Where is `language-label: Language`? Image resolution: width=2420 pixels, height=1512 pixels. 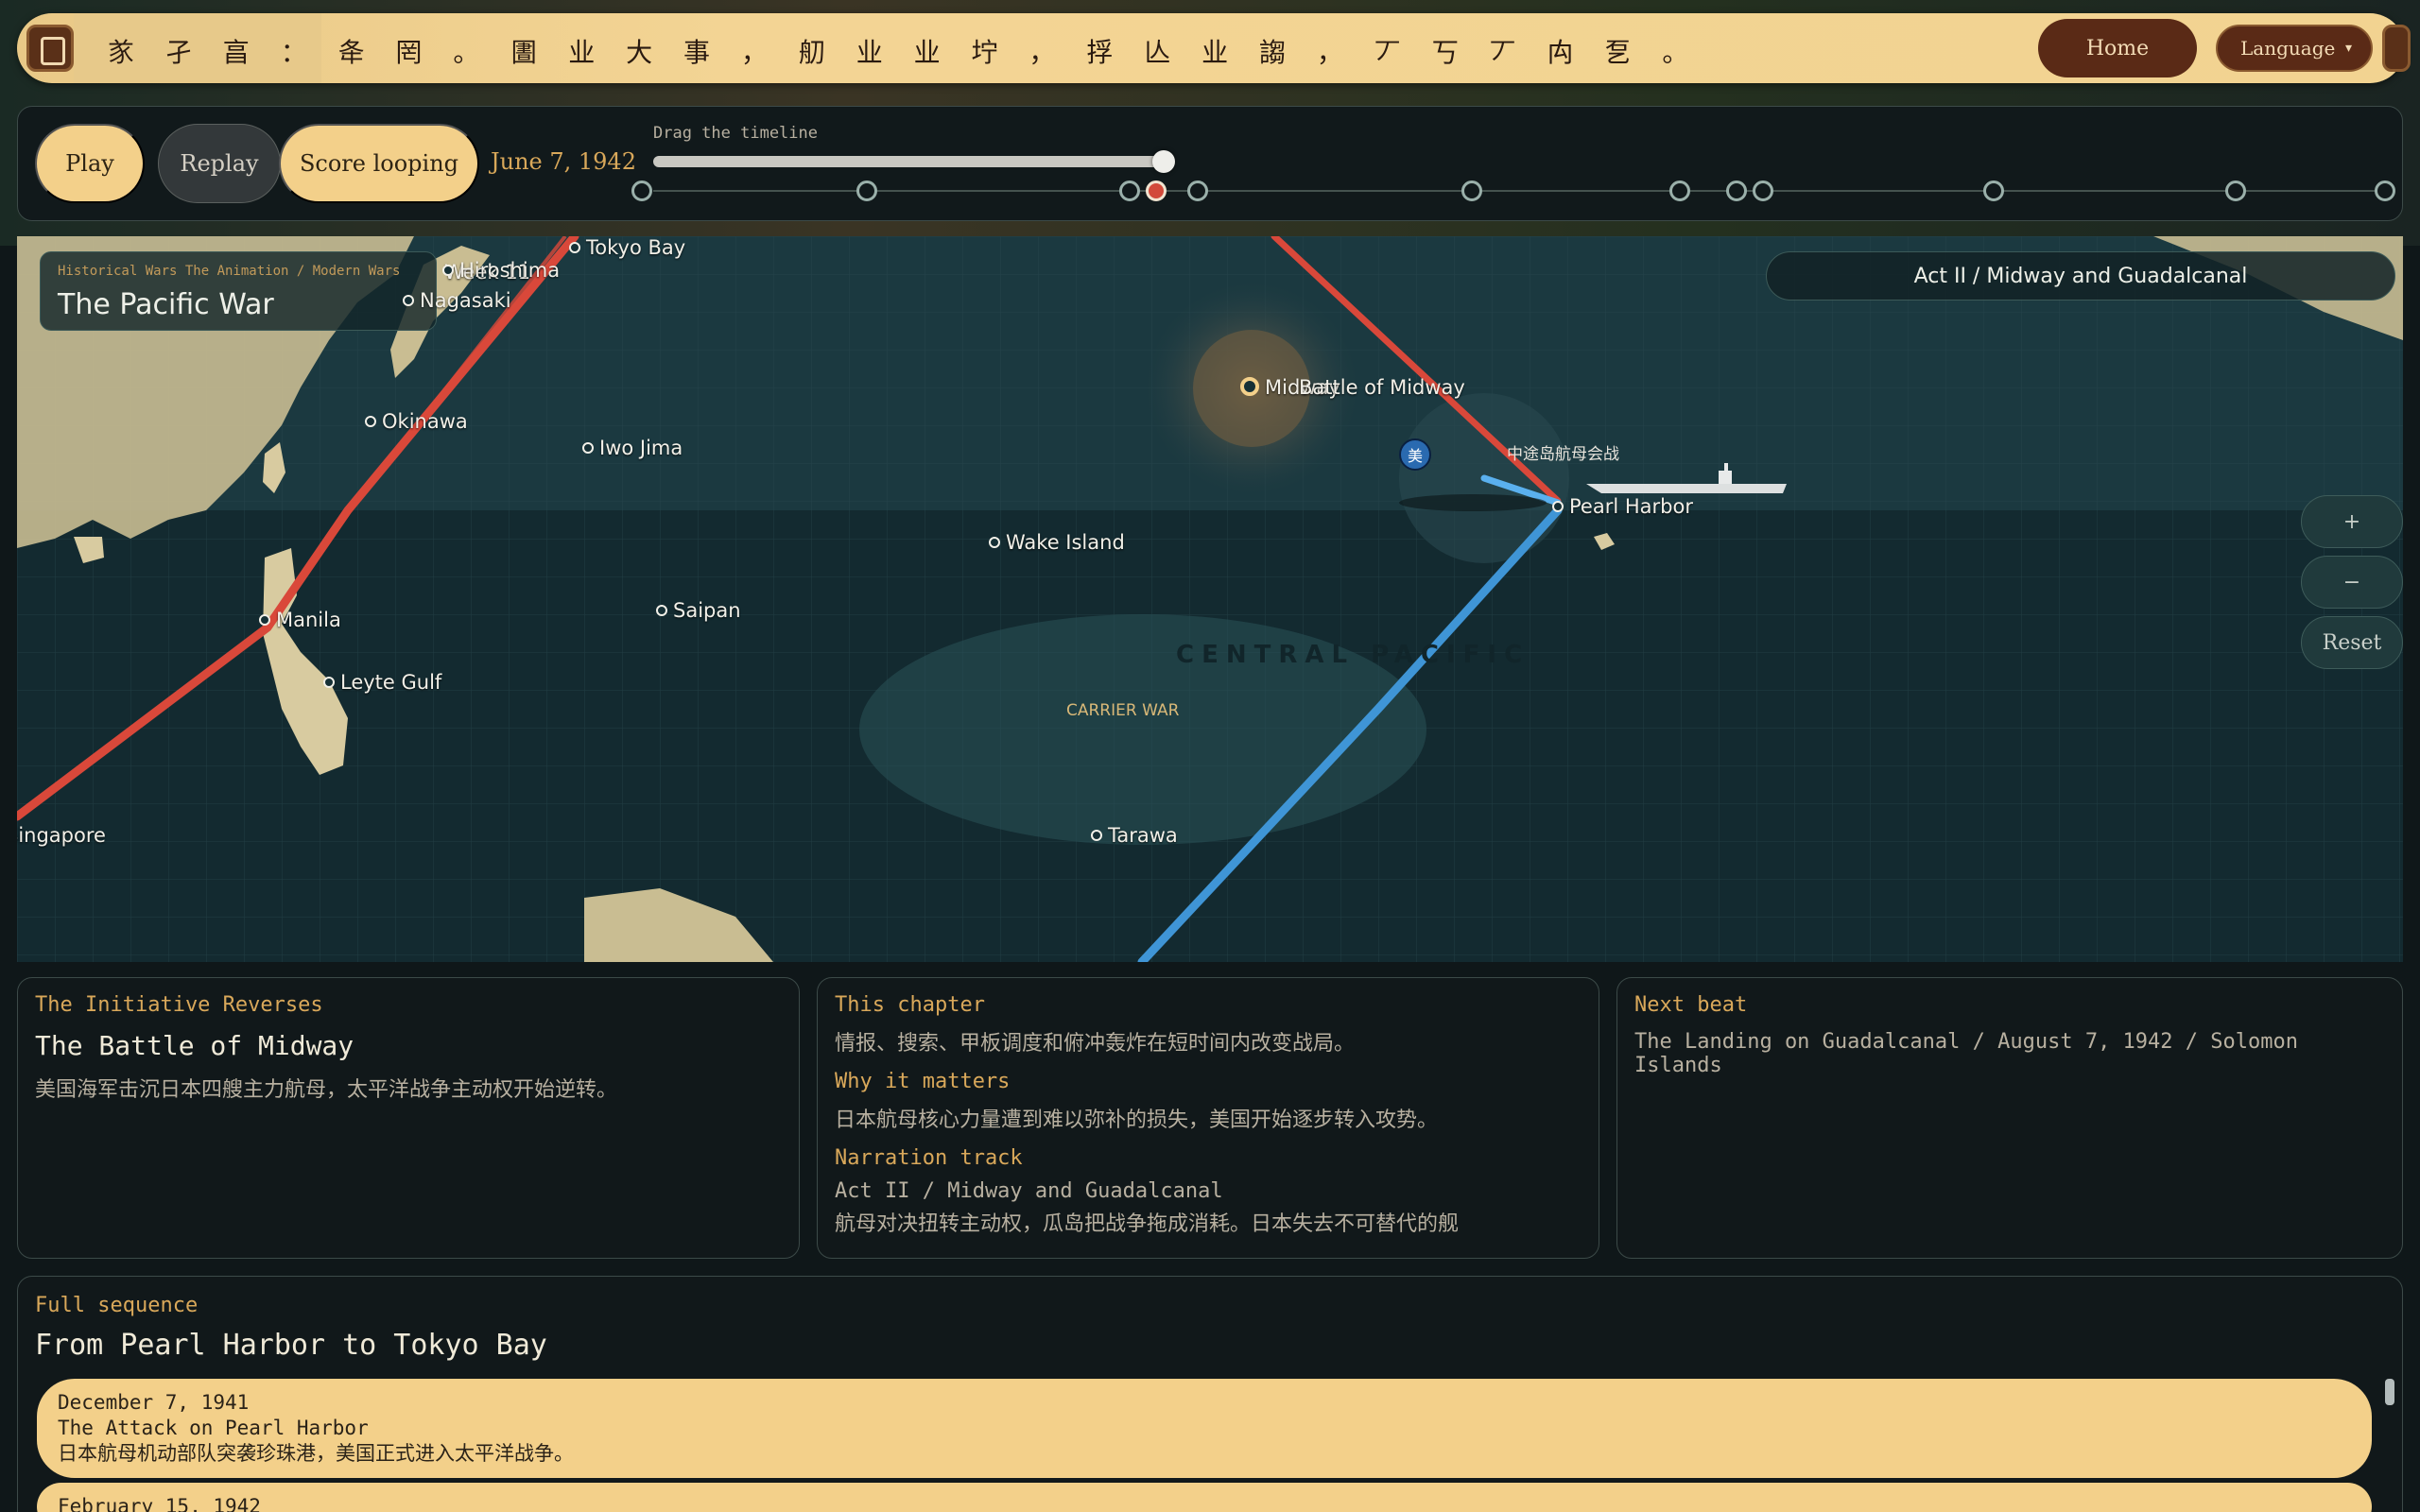
language-label: Language is located at coordinates (2288, 48).